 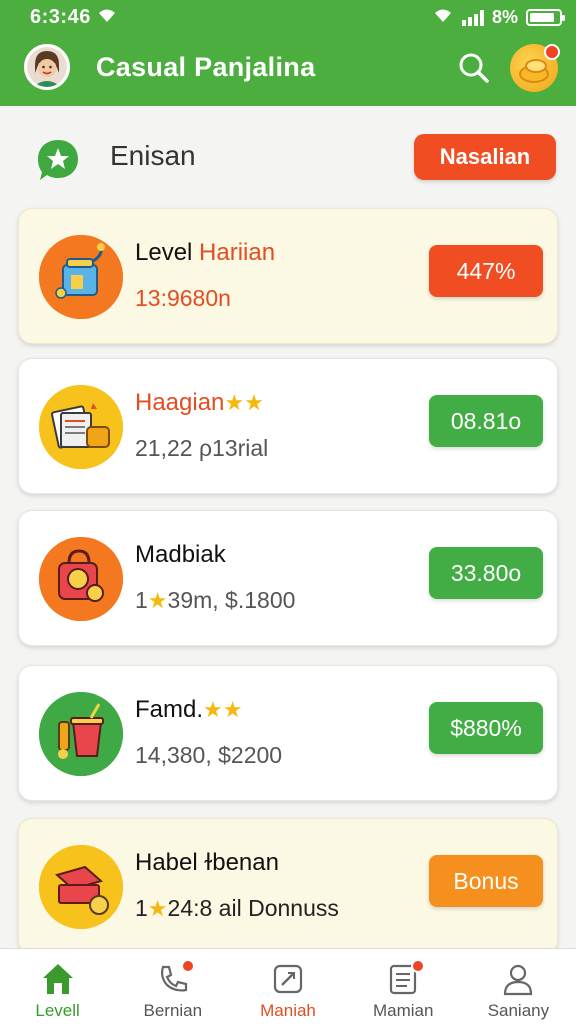 I want to click on section-action-button: Nasalian, so click(x=485, y=157).